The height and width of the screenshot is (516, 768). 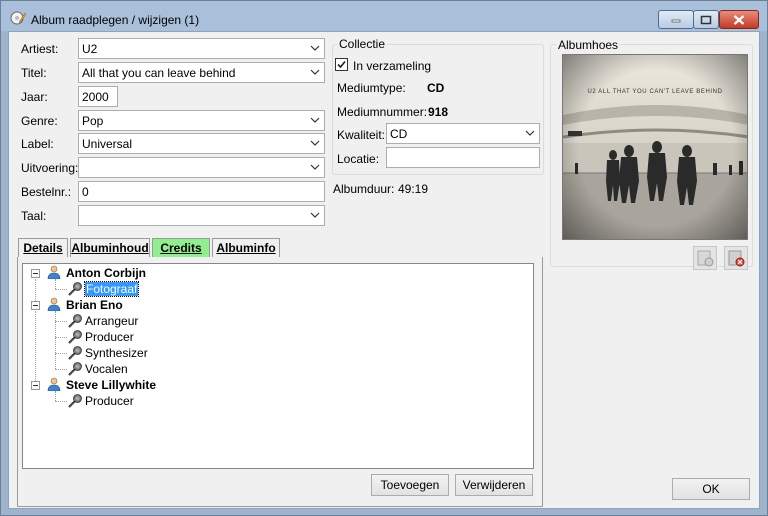 I want to click on title-value: All that you can leave behind, so click(x=159, y=73).